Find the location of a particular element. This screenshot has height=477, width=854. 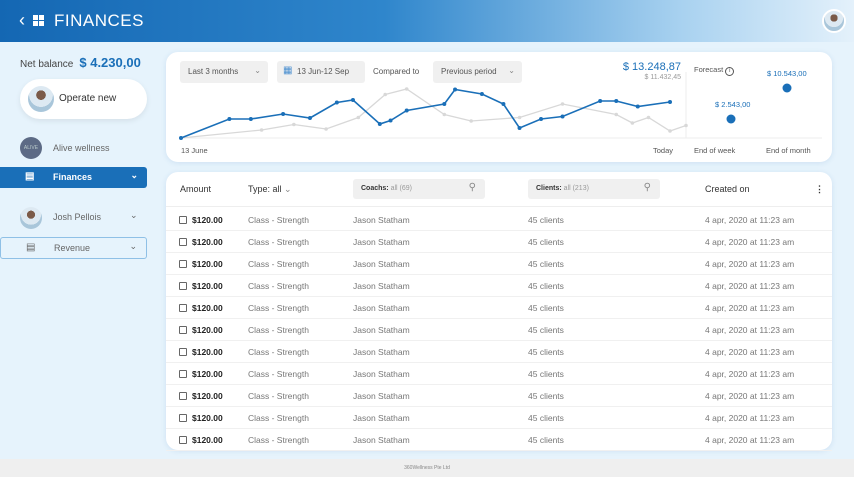

more-options-icon: ⋮ is located at coordinates (819, 189).